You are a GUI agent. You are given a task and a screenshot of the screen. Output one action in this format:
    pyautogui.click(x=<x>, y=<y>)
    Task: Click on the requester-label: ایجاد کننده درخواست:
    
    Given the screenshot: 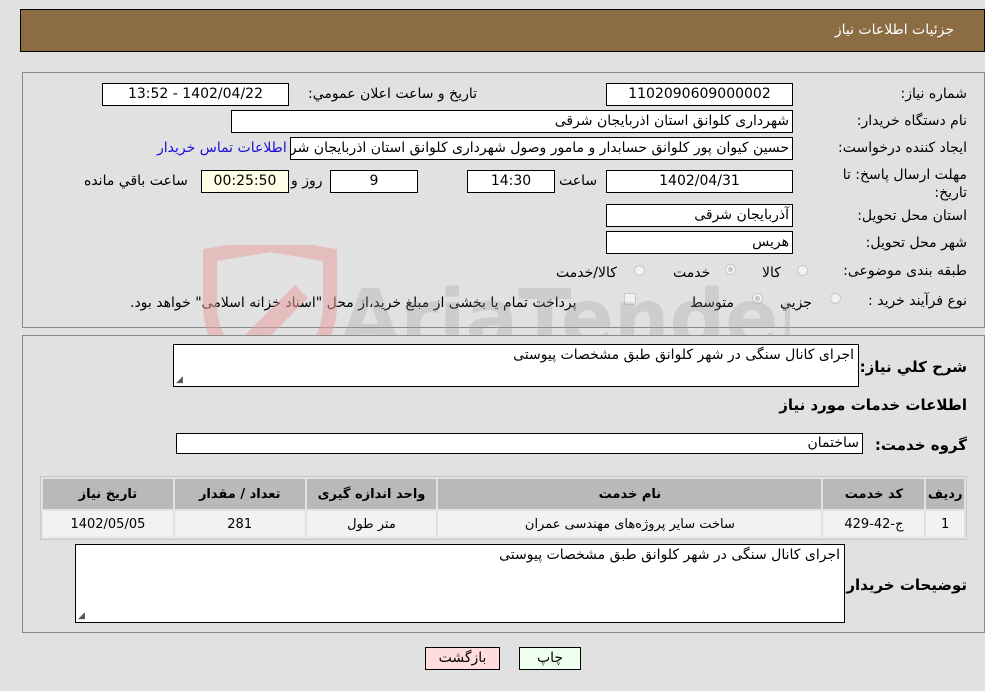 What is the action you would take?
    pyautogui.click(x=902, y=148)
    